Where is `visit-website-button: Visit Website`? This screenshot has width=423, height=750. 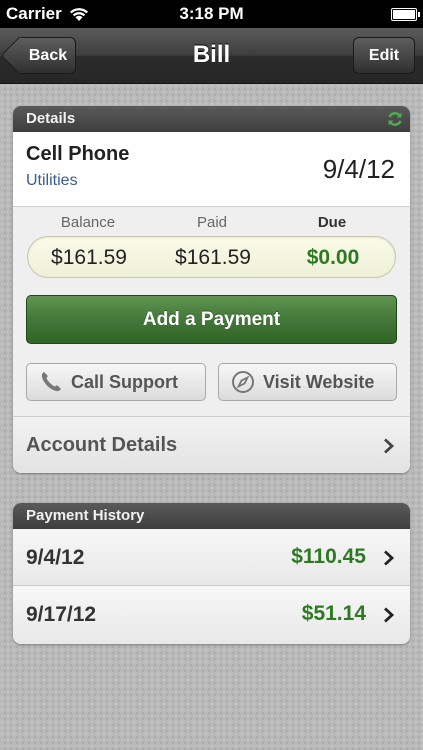 visit-website-button: Visit Website is located at coordinates (307, 382).